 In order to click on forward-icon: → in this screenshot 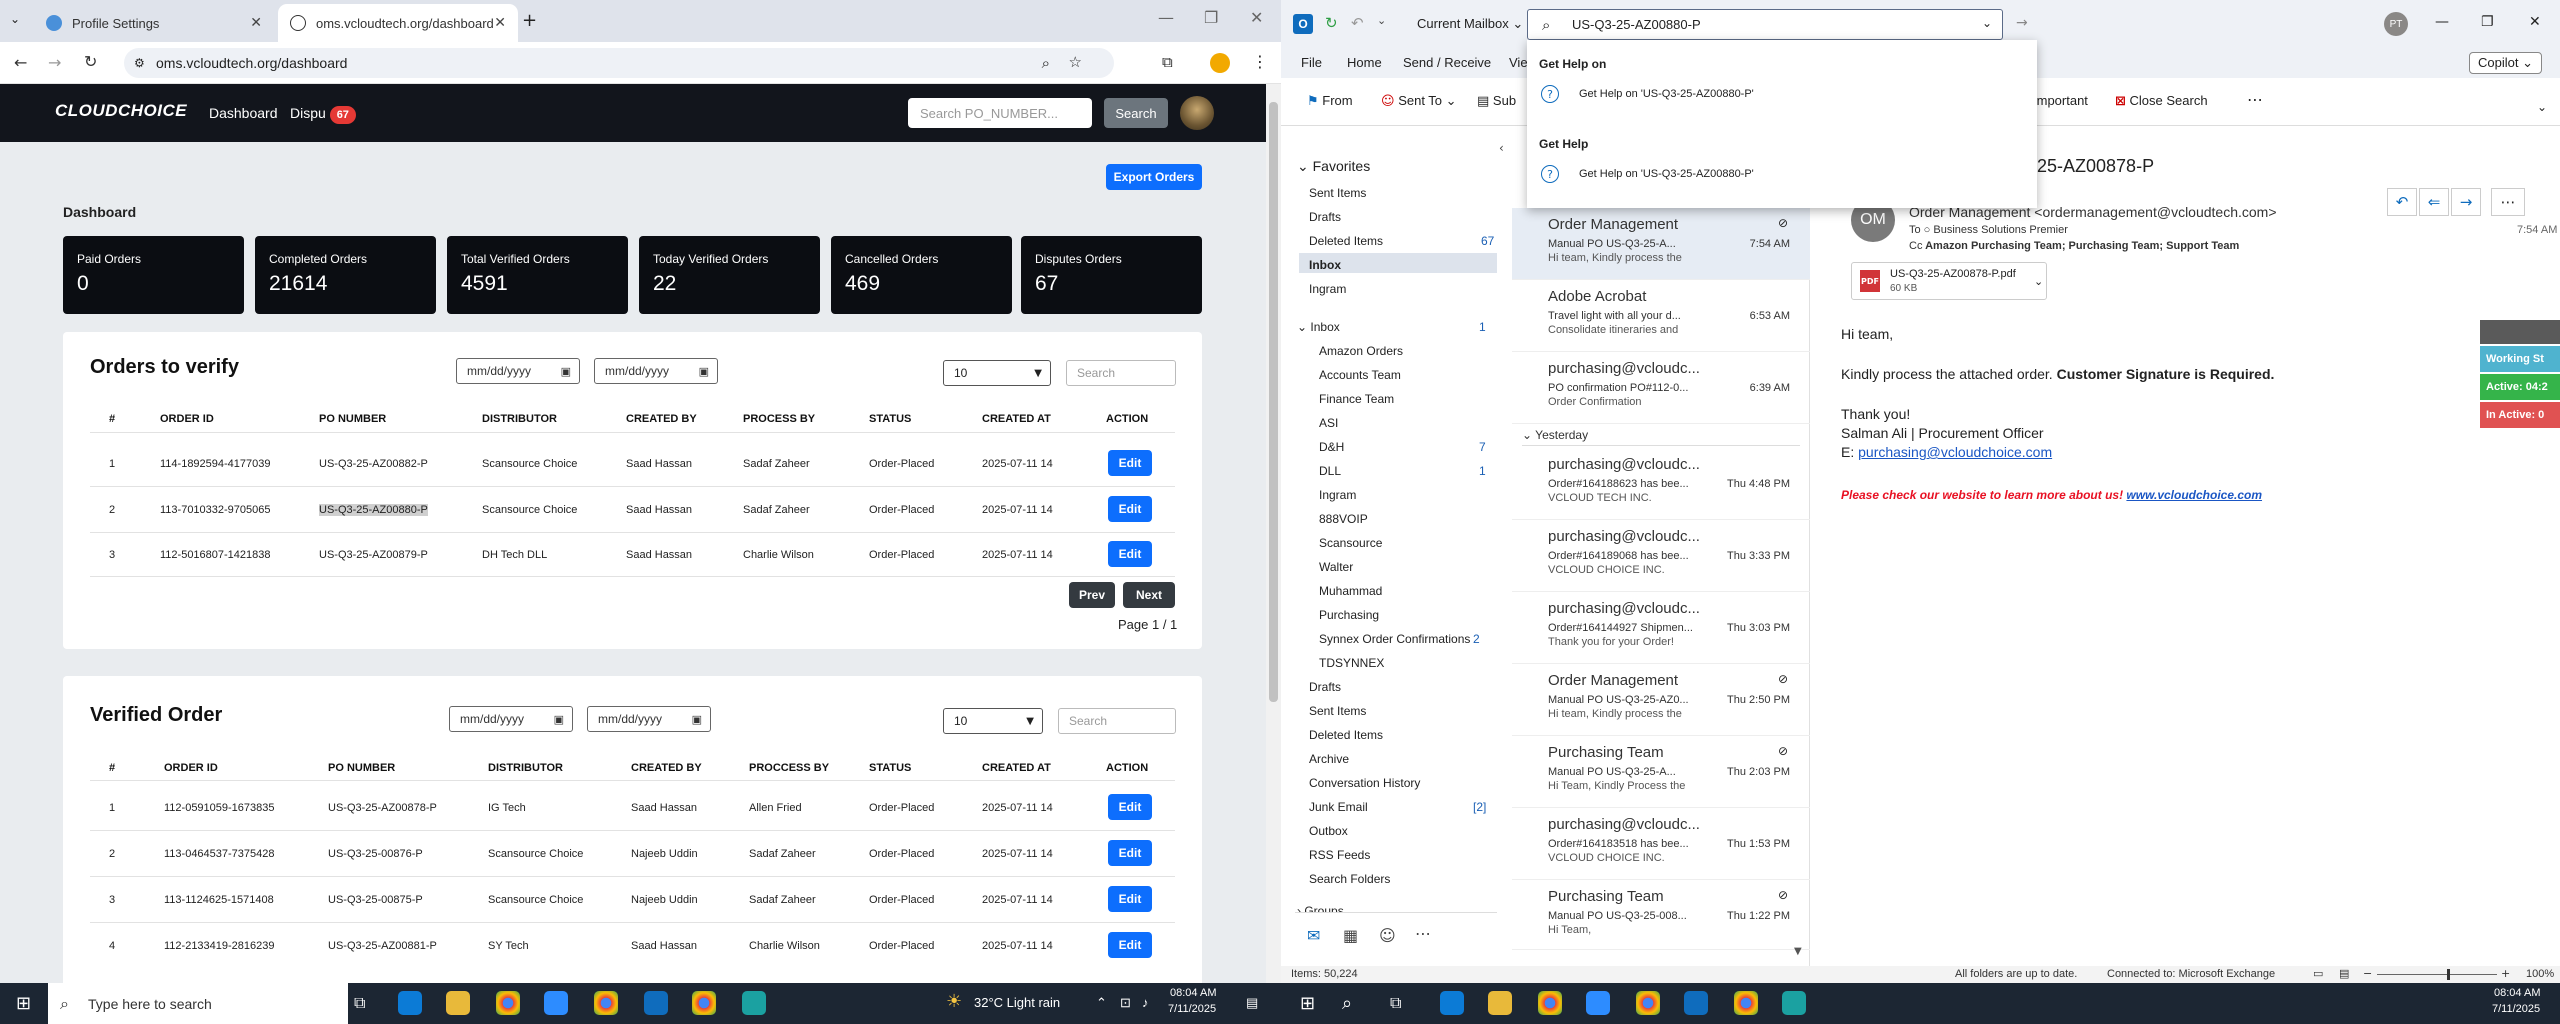, I will do `click(54, 62)`.